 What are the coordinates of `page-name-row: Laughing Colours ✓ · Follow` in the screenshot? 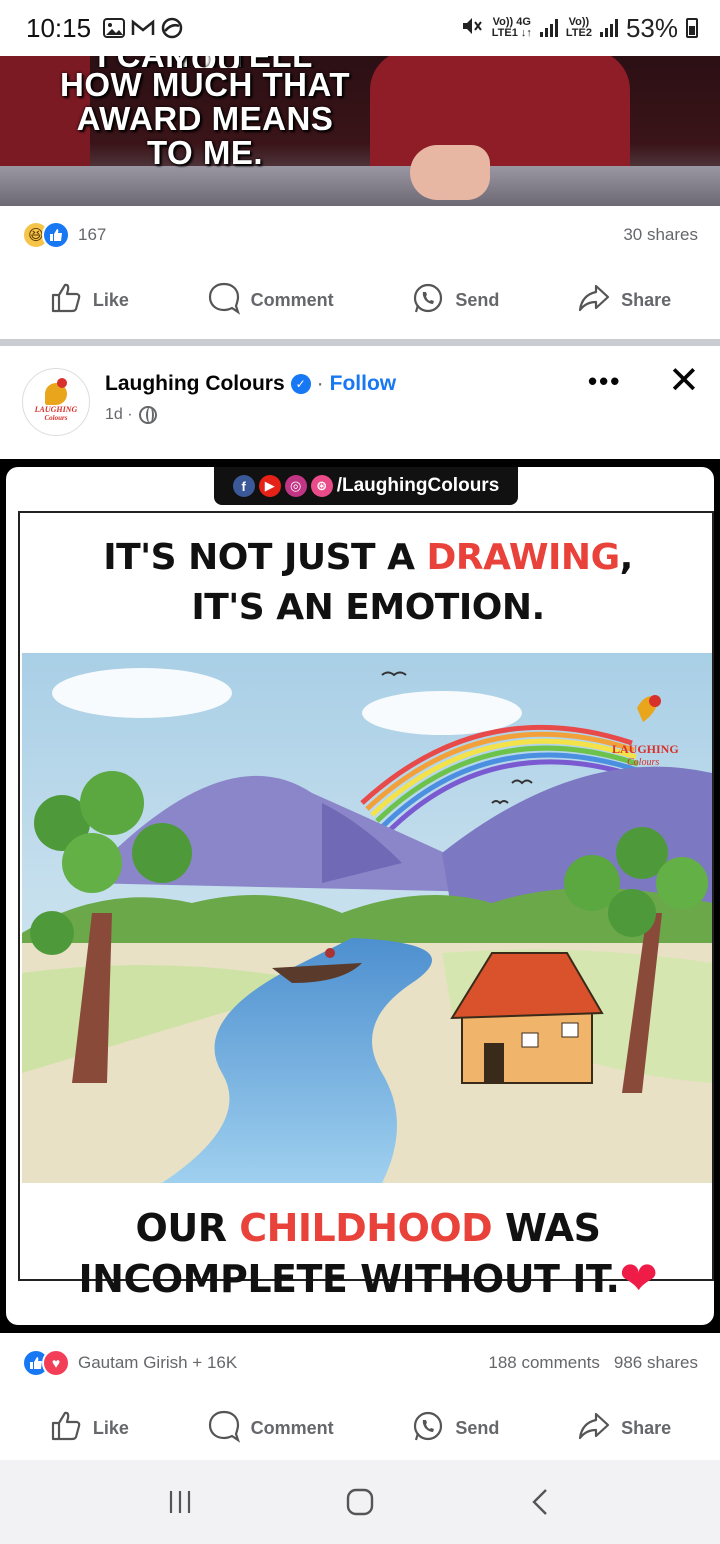 It's located at (250, 384).